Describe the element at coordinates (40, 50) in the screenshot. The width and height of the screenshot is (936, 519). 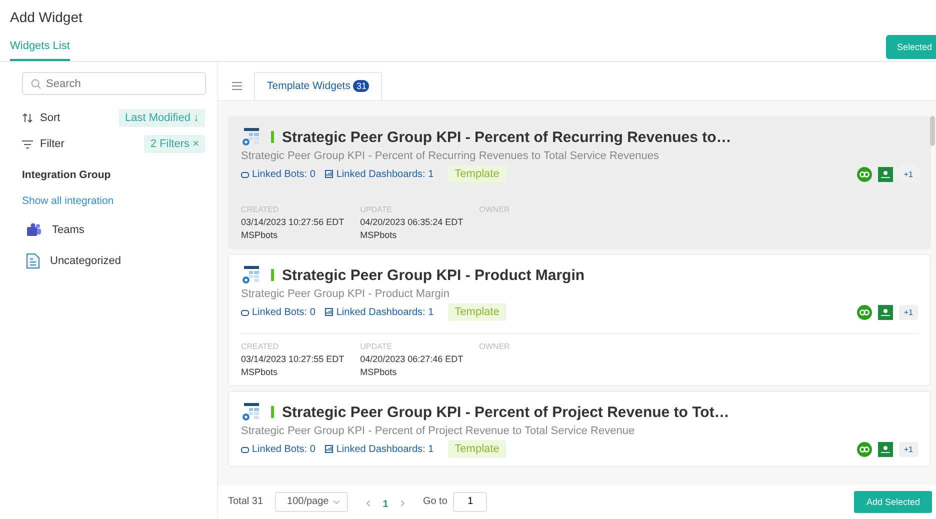
I see `widgets-list-tab: Widgets List` at that location.